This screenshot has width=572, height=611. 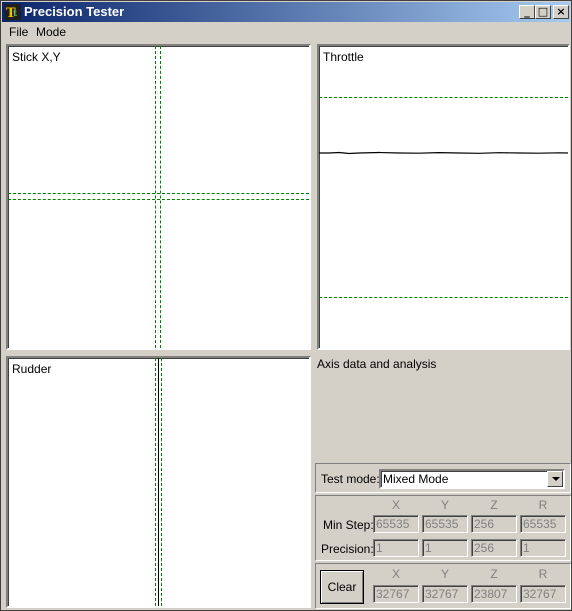 I want to click on stick-x-guide-left, so click(x=155, y=197).